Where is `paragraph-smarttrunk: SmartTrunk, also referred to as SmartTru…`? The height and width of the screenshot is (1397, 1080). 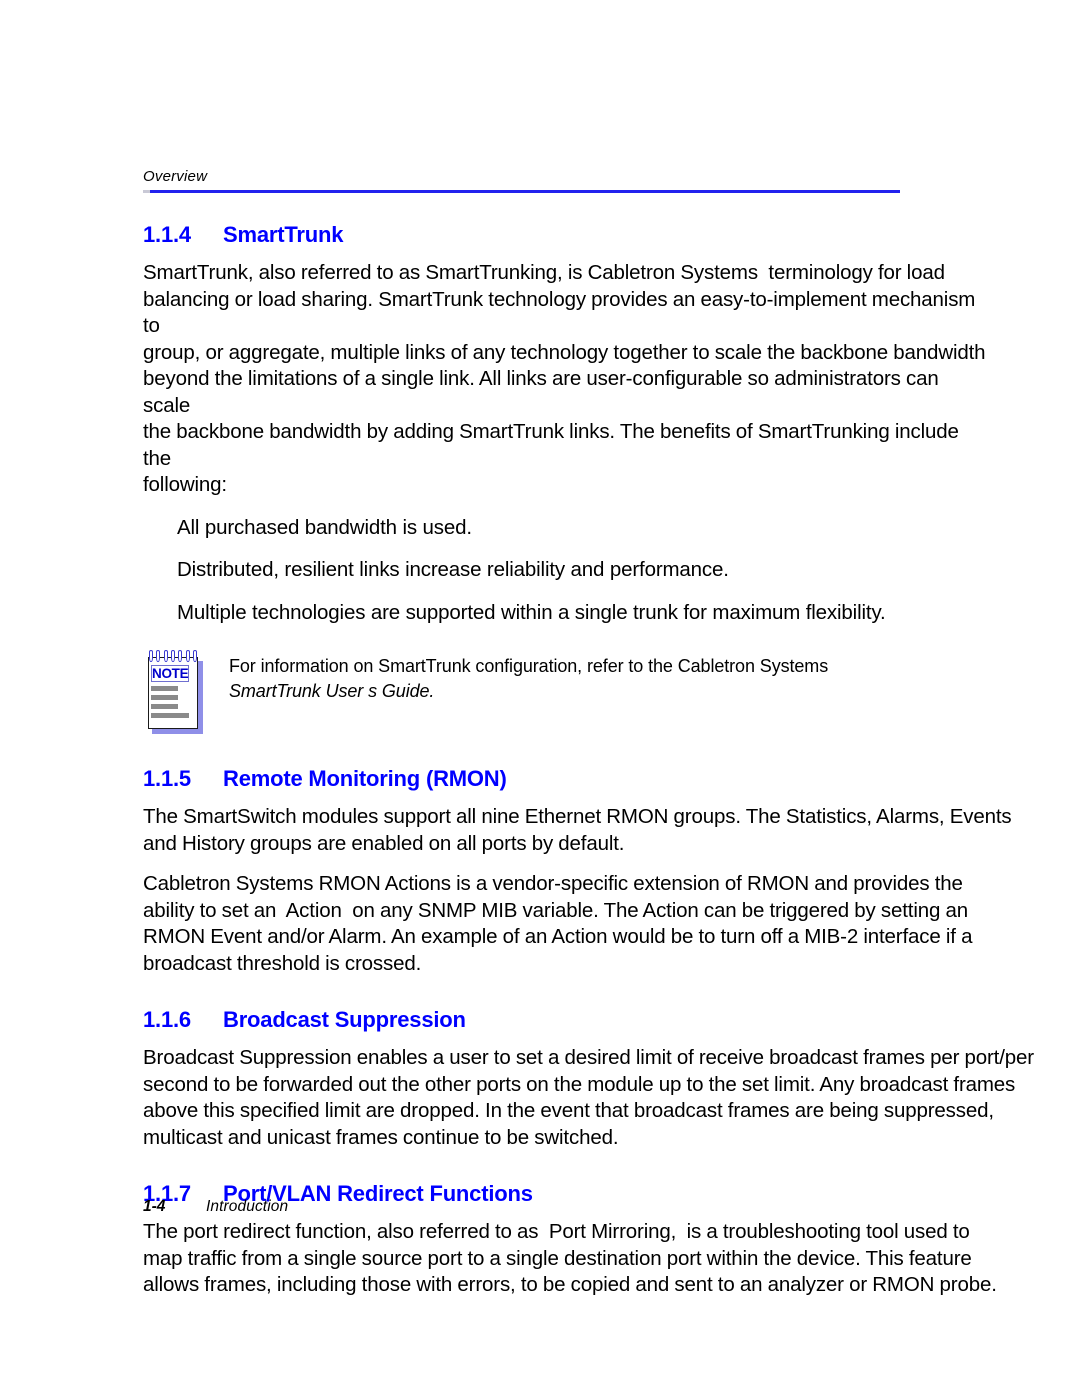
paragraph-smarttrunk: SmartTrunk, also referred to as SmartTru… is located at coordinates (564, 378).